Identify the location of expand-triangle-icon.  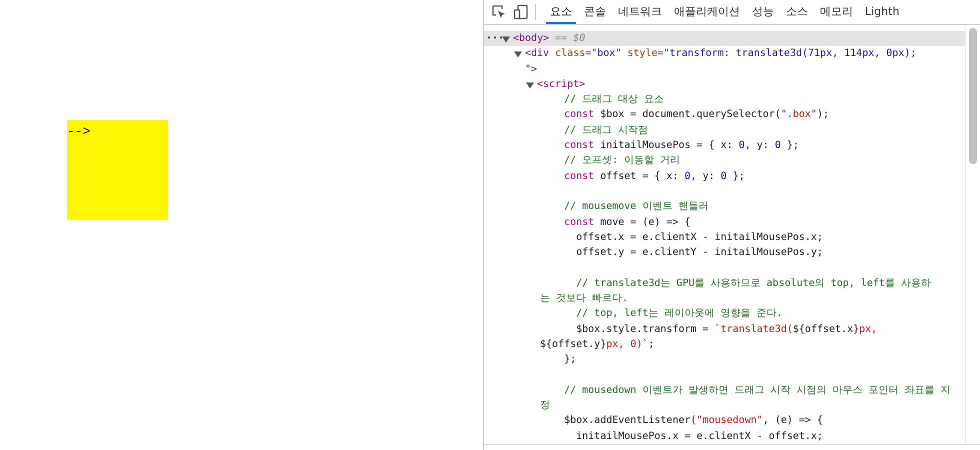
(530, 84).